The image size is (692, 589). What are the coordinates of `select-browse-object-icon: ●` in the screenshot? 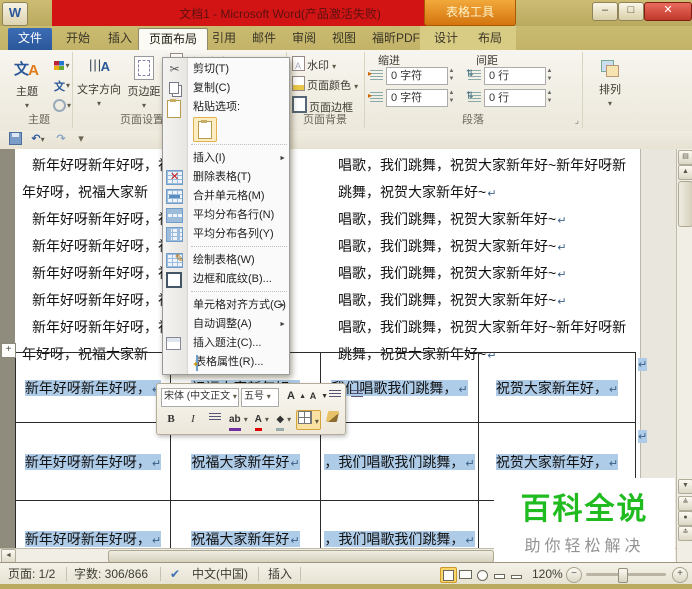 It's located at (685, 518).